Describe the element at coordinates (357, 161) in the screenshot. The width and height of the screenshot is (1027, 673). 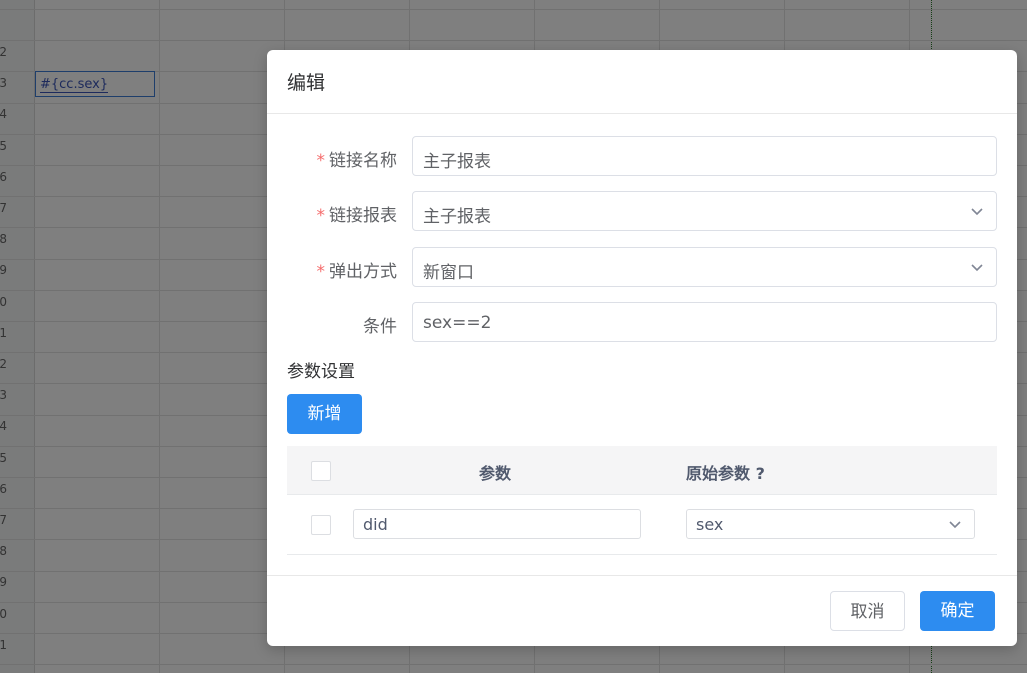
I see `link-name-label: * 链接名称` at that location.